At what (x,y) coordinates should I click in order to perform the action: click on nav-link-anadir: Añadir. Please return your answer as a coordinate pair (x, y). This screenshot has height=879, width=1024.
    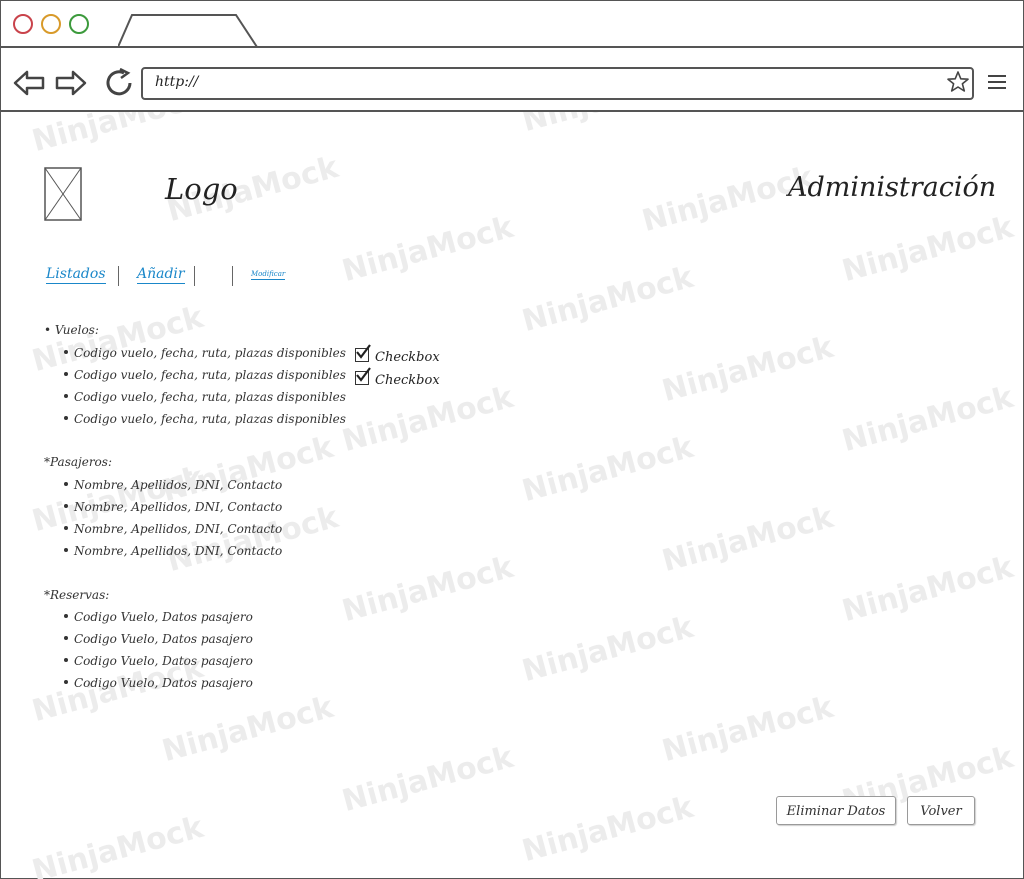
    Looking at the image, I should click on (161, 275).